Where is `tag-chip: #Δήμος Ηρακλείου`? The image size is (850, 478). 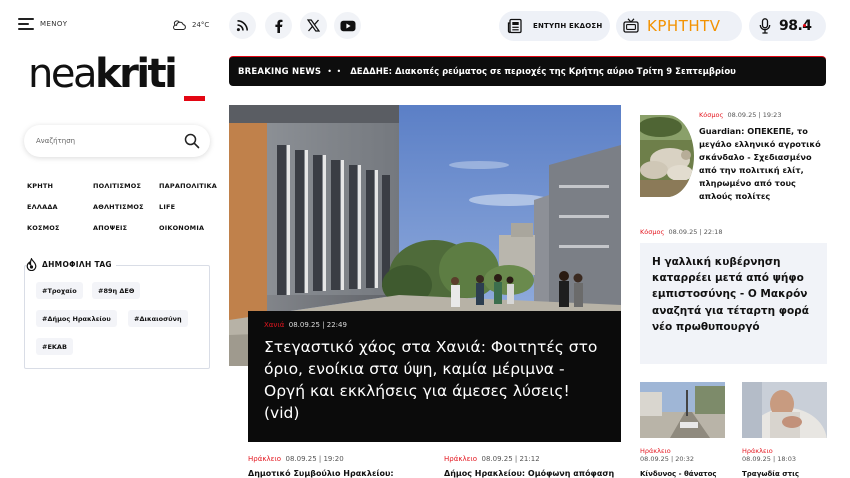 tag-chip: #Δήμος Ηρακλείου is located at coordinates (76, 318).